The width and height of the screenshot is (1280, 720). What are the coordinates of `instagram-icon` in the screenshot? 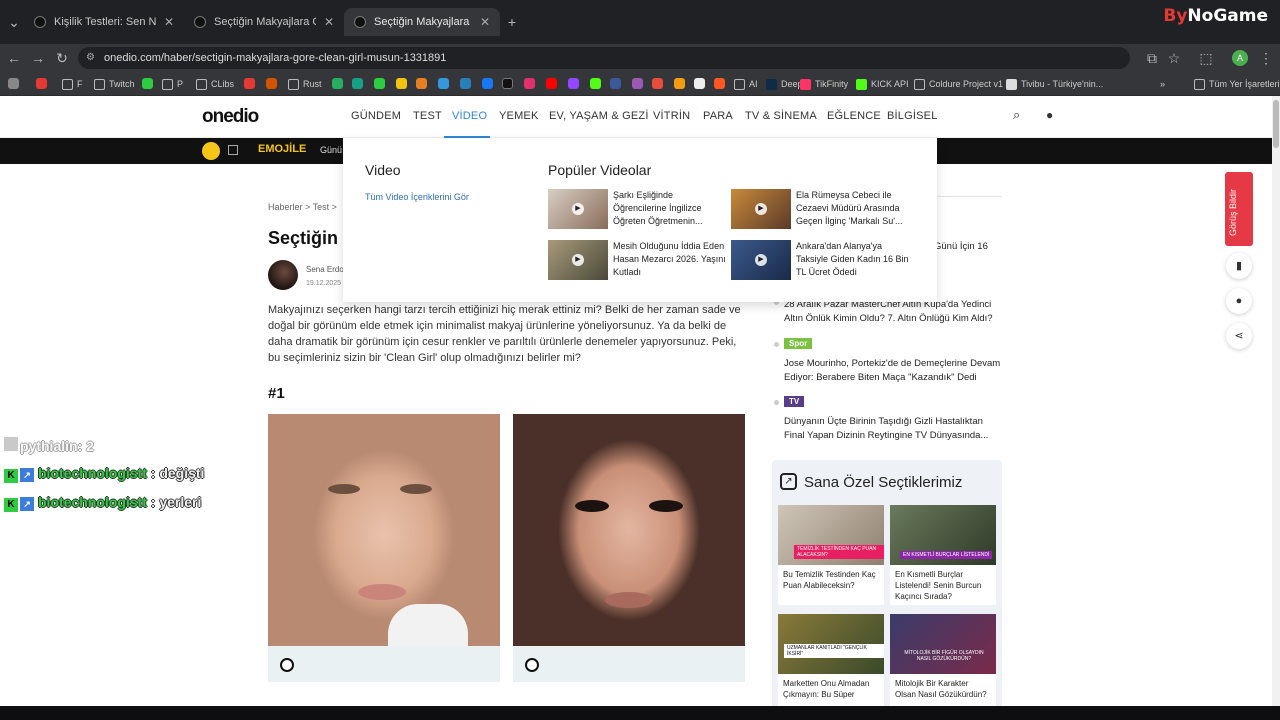 It's located at (529, 83).